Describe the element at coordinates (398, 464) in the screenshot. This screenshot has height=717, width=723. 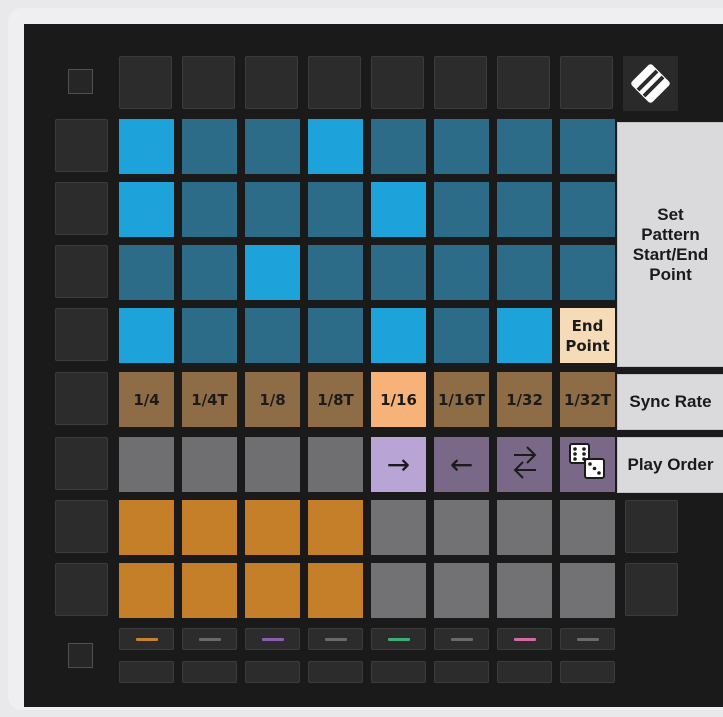
I see `play-order-pad: →` at that location.